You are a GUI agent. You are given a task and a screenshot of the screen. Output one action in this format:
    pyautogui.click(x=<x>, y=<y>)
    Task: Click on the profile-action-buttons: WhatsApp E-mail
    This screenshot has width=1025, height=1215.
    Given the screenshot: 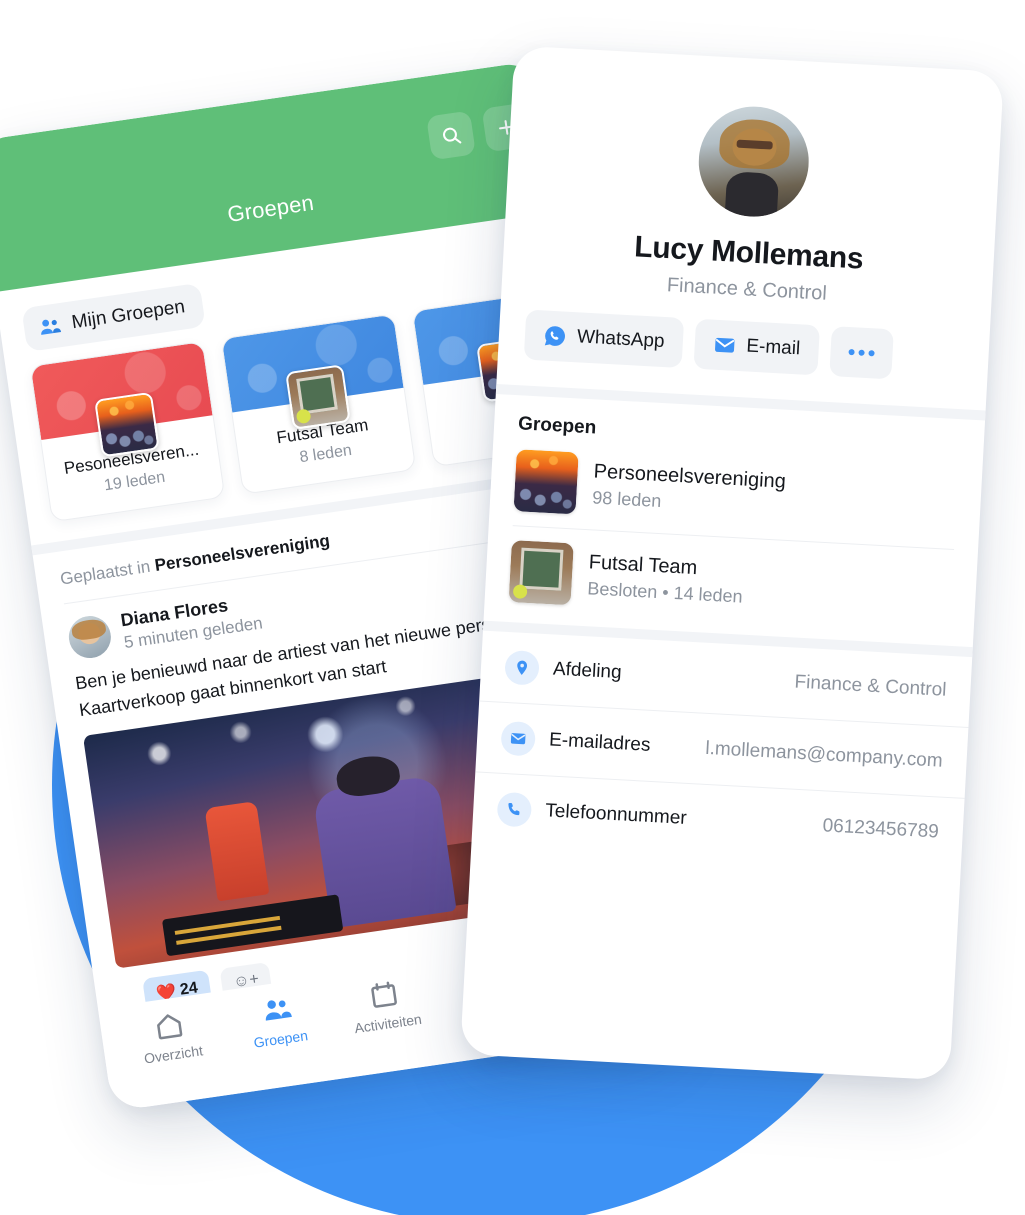 What is the action you would take?
    pyautogui.click(x=743, y=346)
    